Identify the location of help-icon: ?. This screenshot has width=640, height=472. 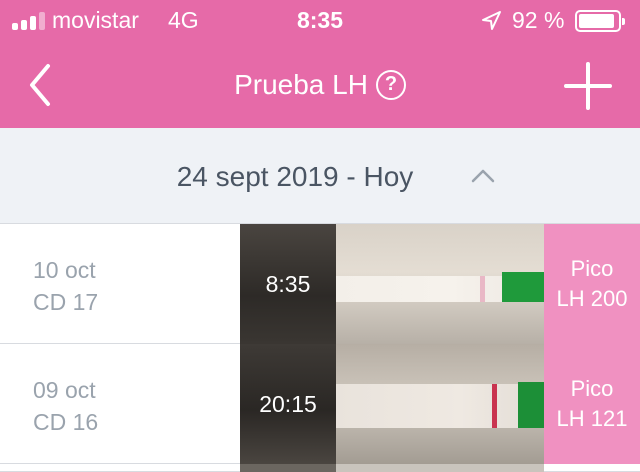
(390, 85).